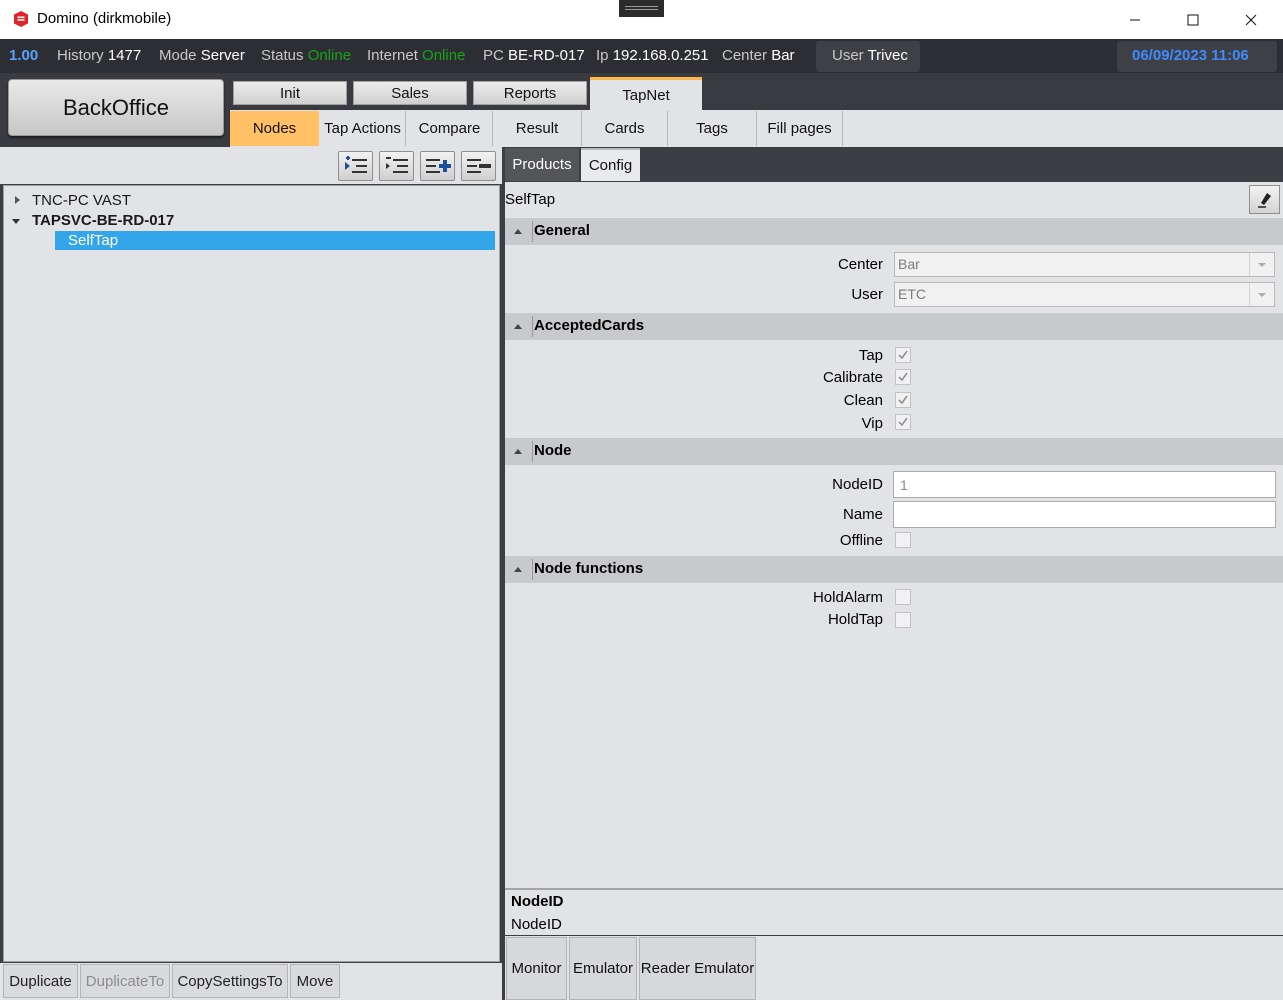 Image resolution: width=1283 pixels, height=1000 pixels. What do you see at coordinates (536, 968) in the screenshot?
I see `monitor-button: Monitor` at bounding box center [536, 968].